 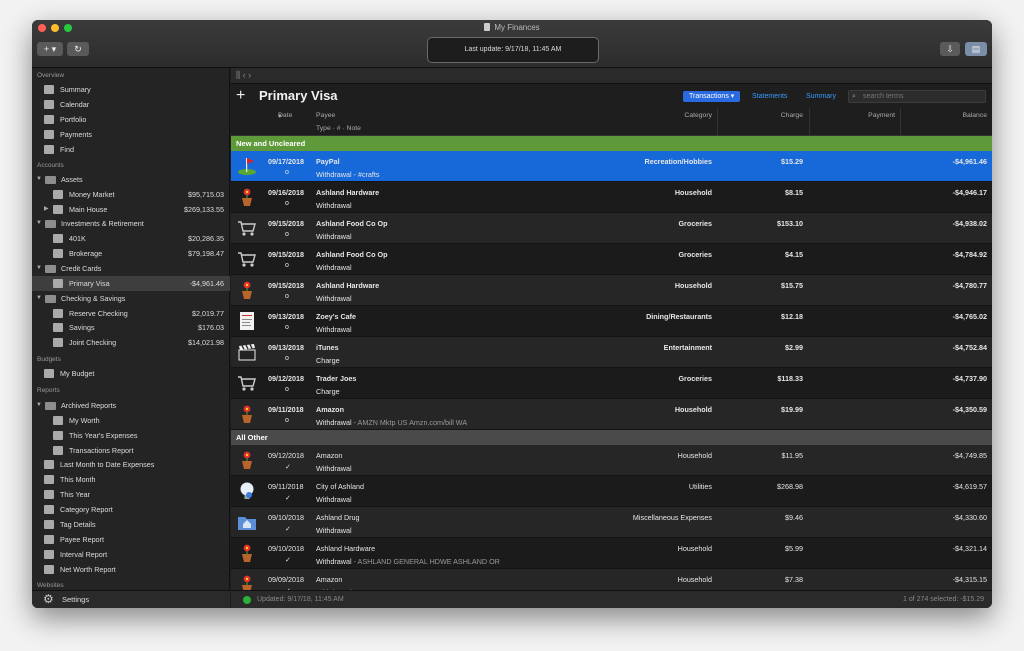 I want to click on sidebar-item-archived-report: Transactions Report, so click(x=131, y=450).